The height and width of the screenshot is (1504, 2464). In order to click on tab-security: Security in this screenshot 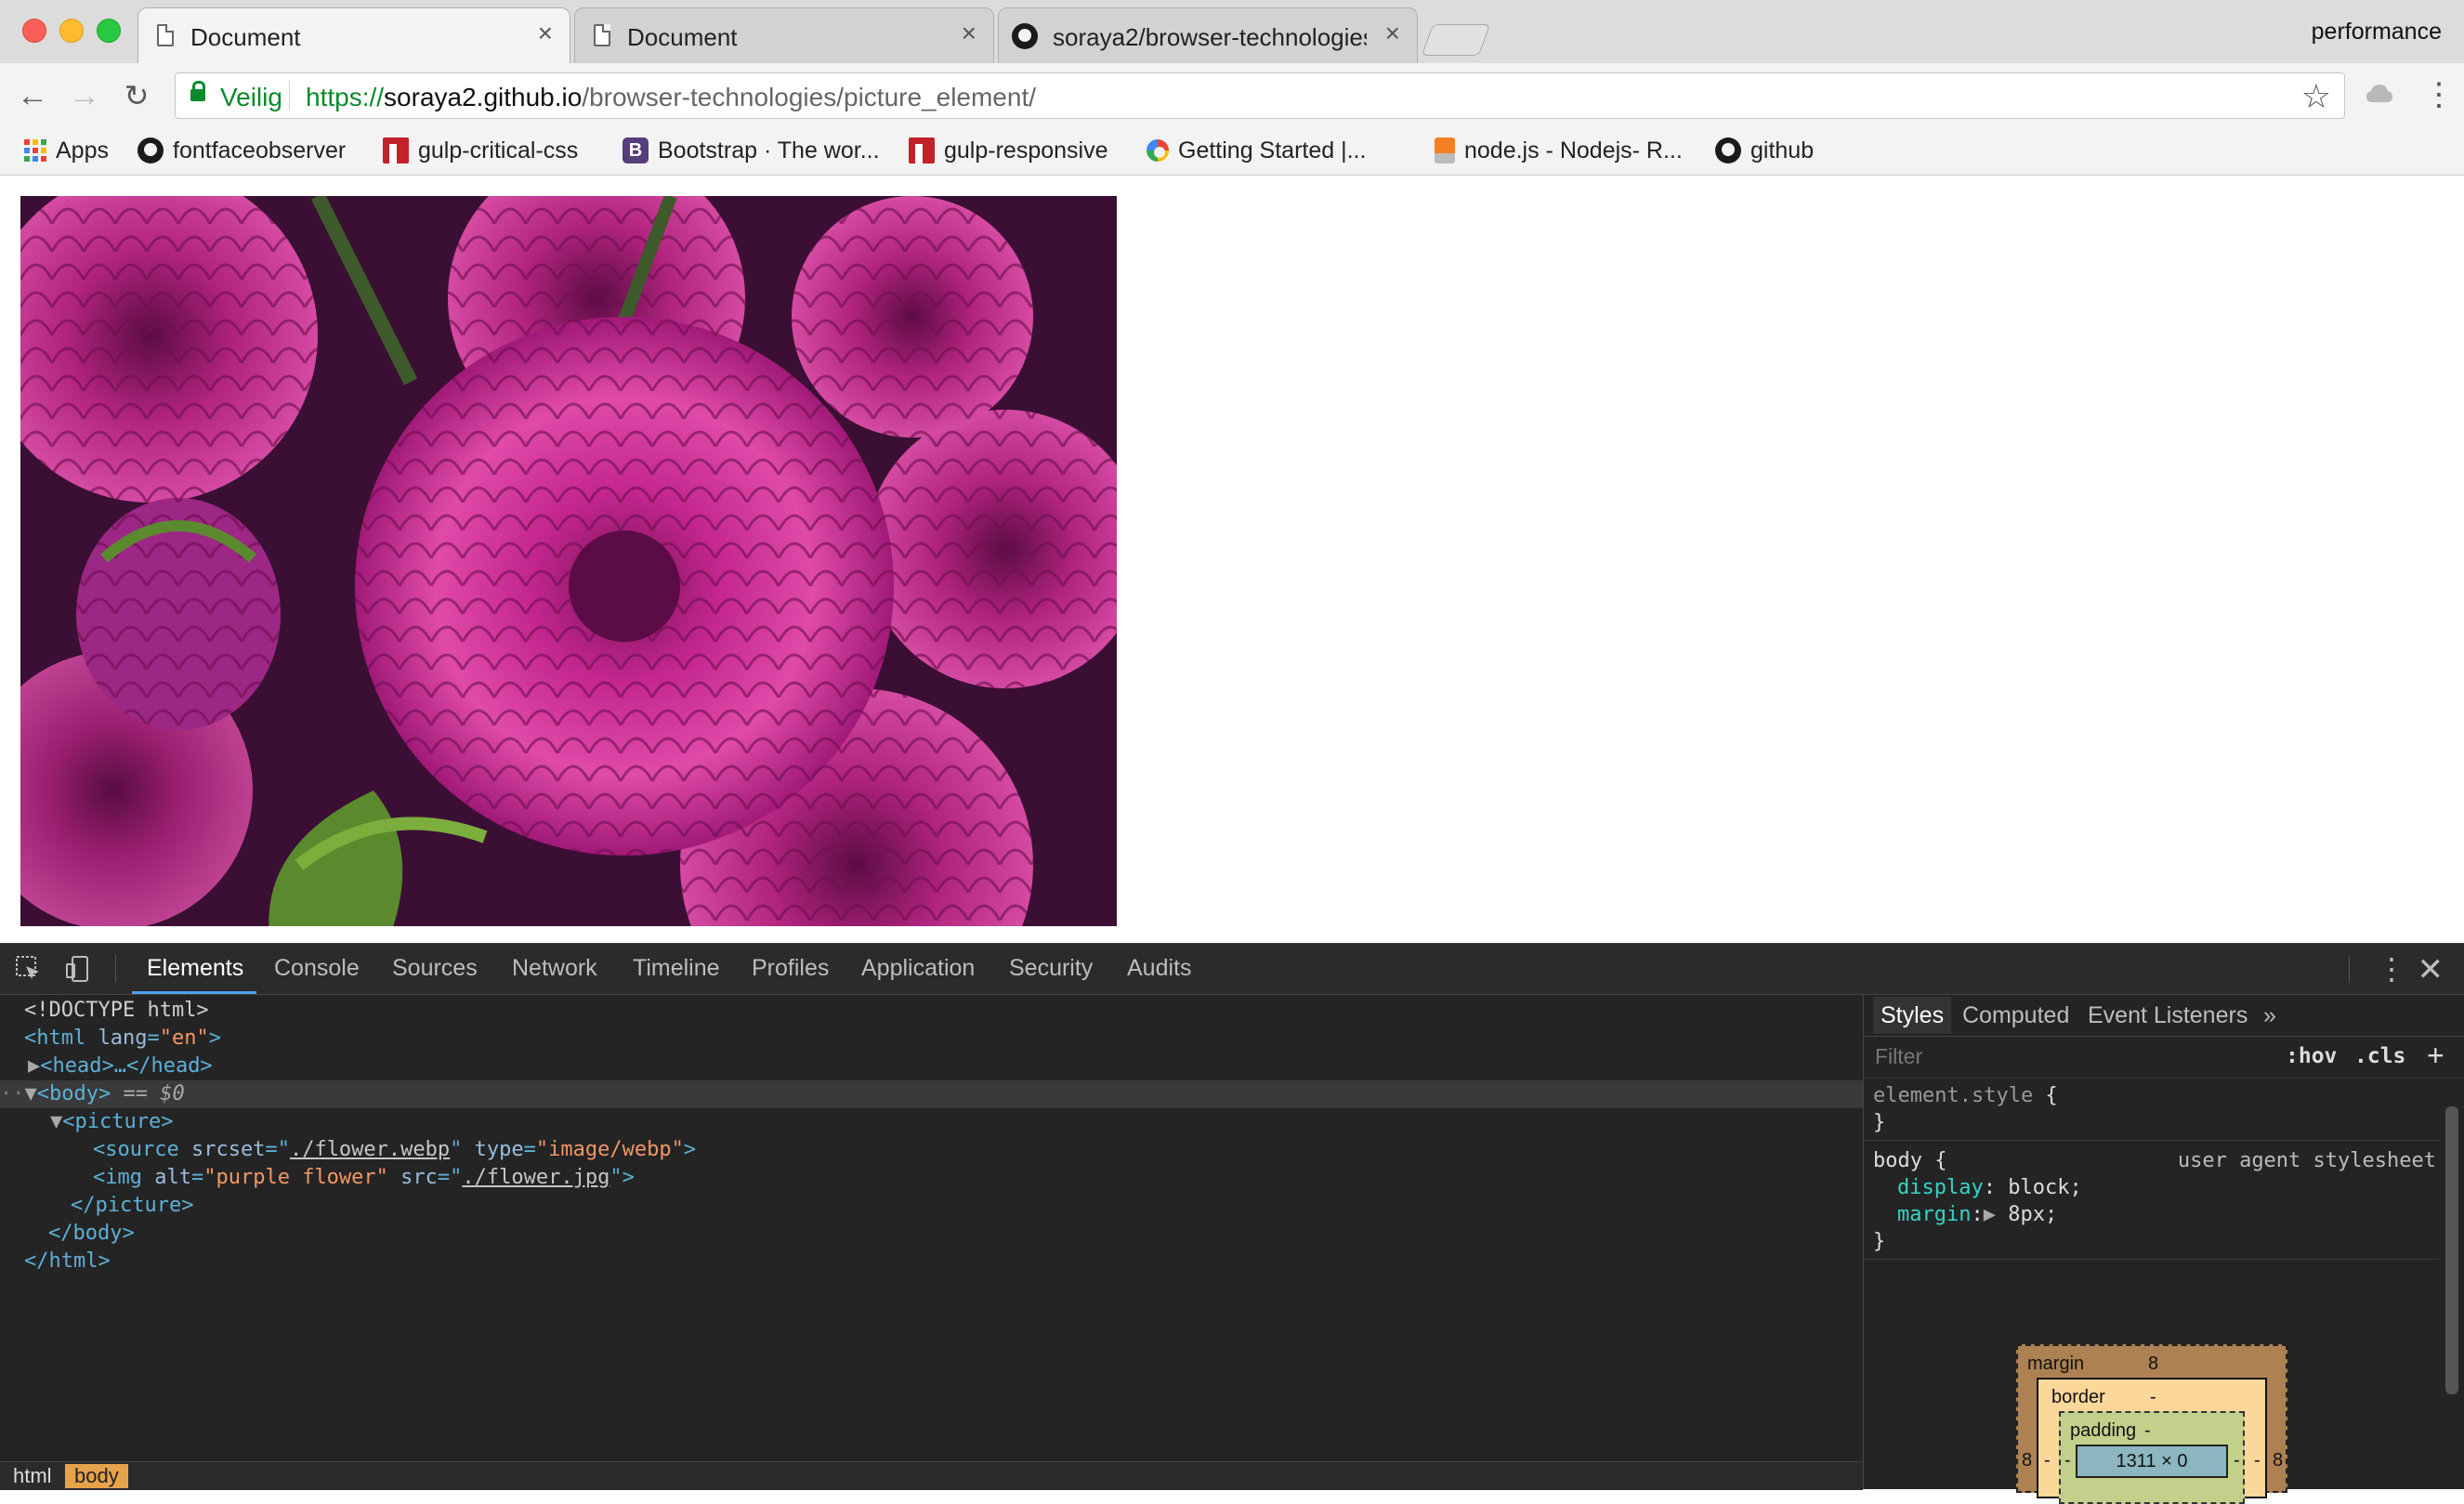, I will do `click(1051, 969)`.